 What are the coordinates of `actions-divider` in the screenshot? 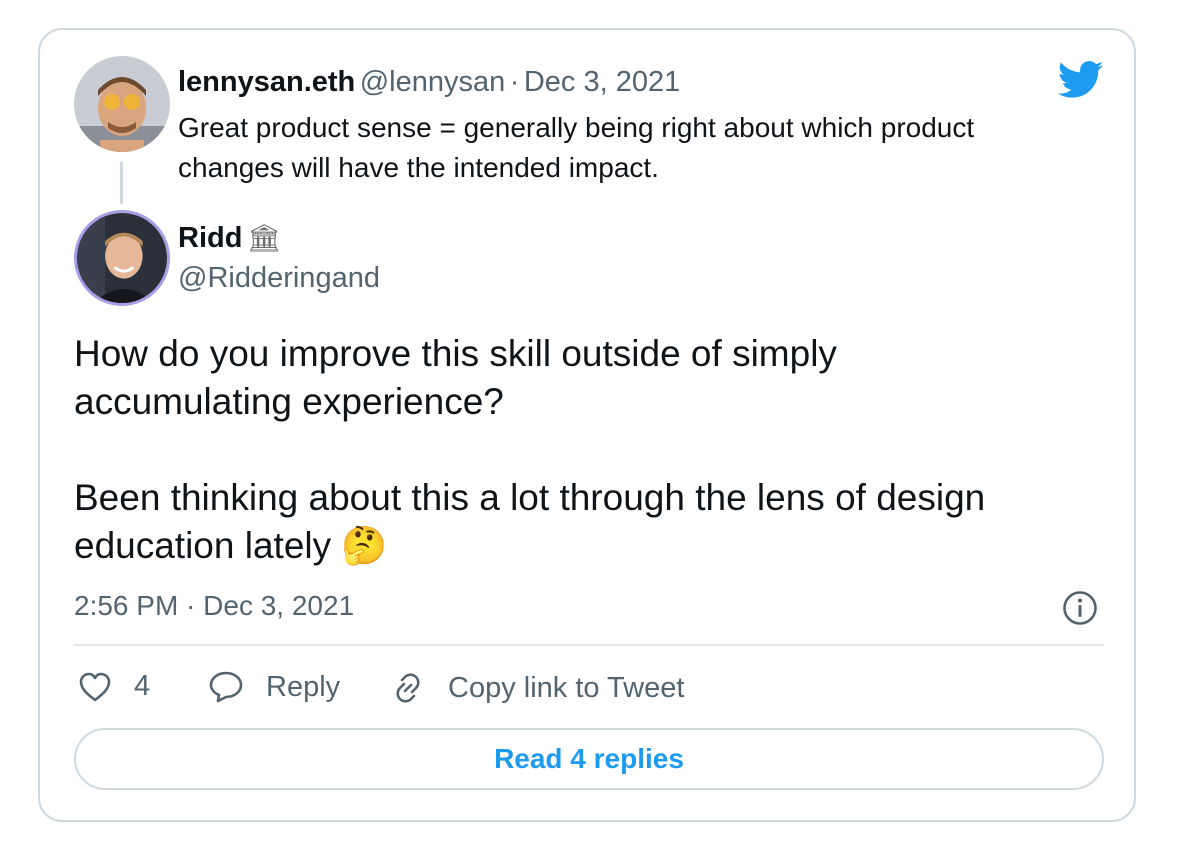 It's located at (589, 645).